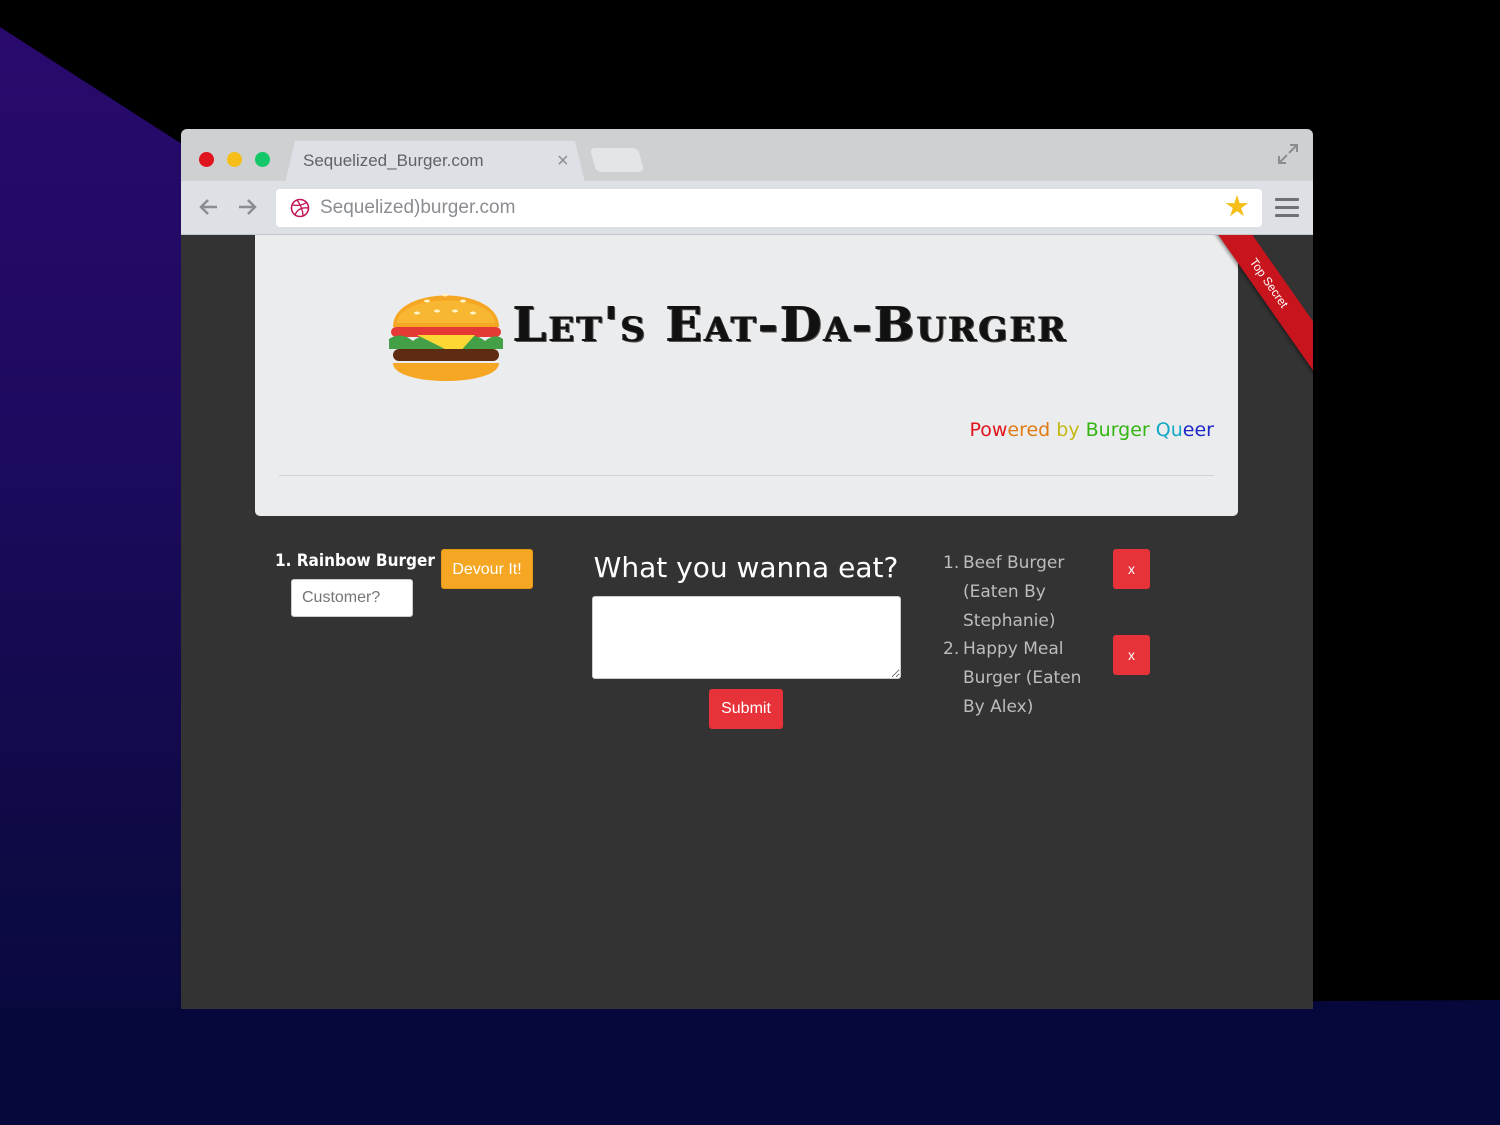 The height and width of the screenshot is (1125, 1500). I want to click on powered-part-4: Burger, so click(1117, 430).